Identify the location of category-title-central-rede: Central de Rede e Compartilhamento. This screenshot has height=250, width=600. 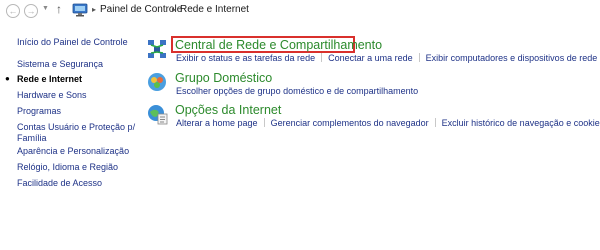
(278, 45).